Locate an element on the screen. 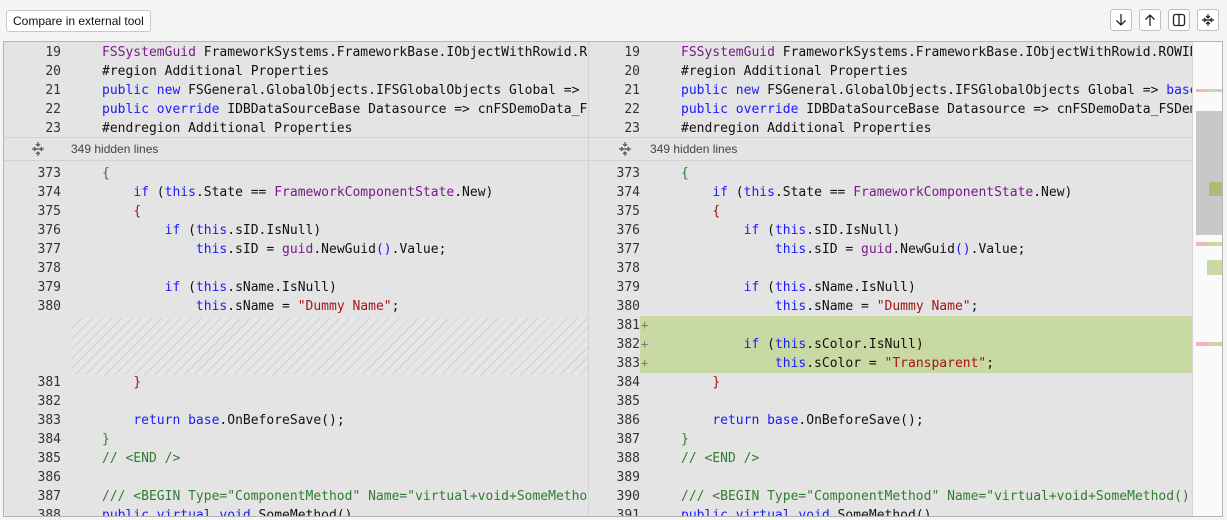 The height and width of the screenshot is (520, 1227). code-text: return base.OnBeforeSave(); is located at coordinates (223, 420).